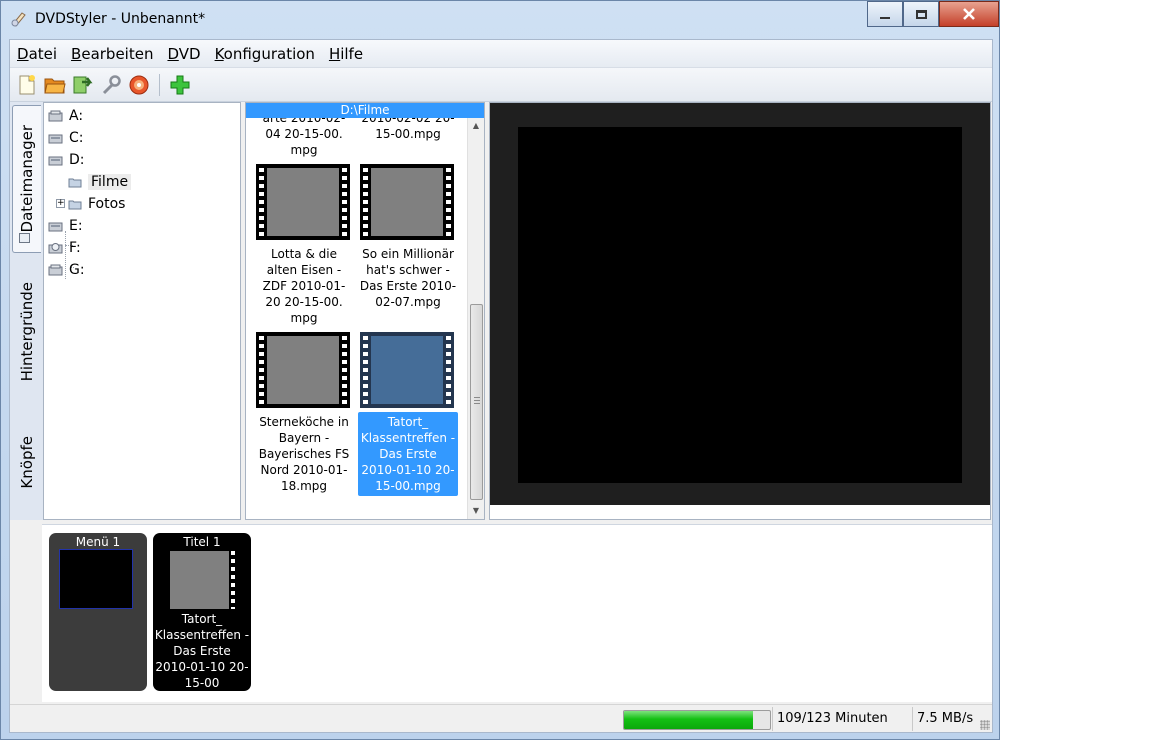 The width and height of the screenshot is (1152, 740). I want to click on menu-datei: Datei, so click(37, 54).